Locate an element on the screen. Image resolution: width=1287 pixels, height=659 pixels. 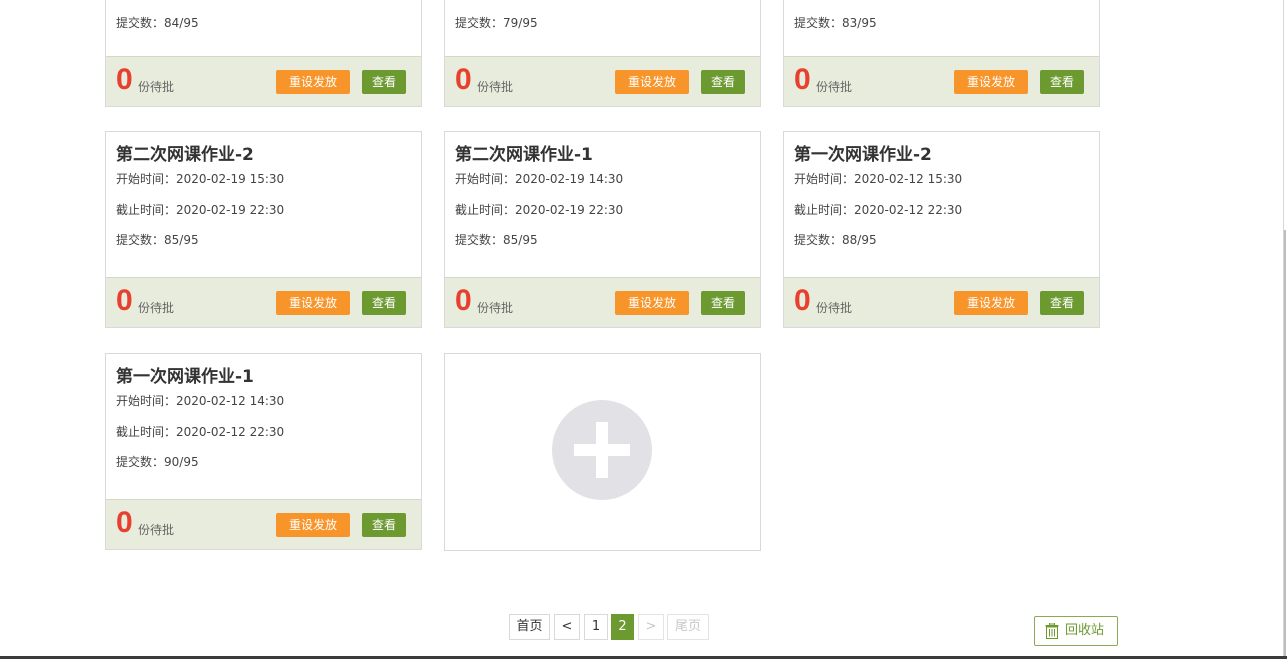
assignment-title: 第二次网课作业-2 is located at coordinates (263, 155).